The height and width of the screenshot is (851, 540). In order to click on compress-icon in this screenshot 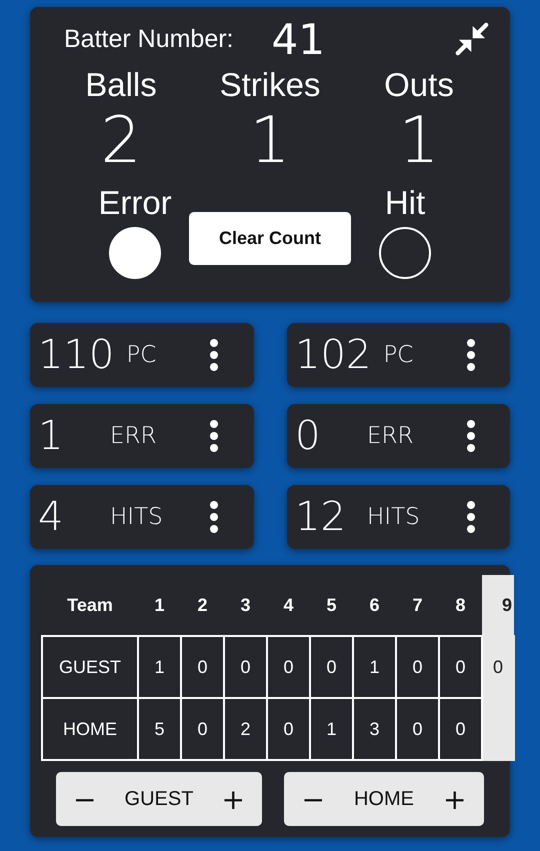, I will do `click(472, 39)`.